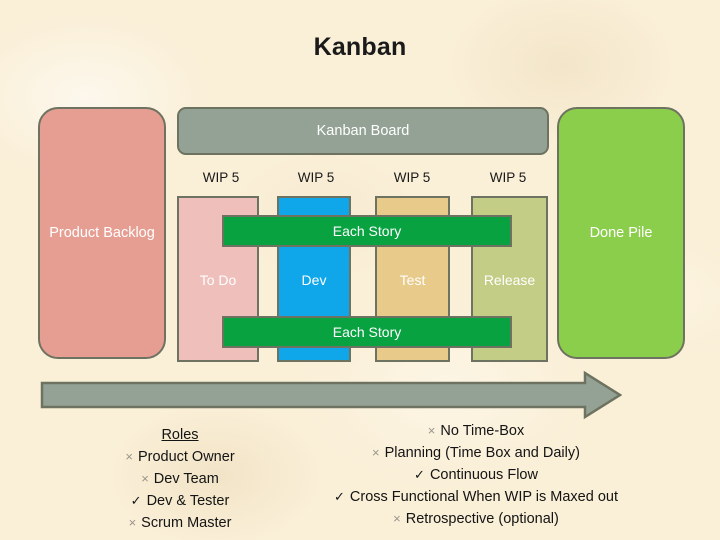  I want to click on roles-item-1-label: Dev Team, so click(186, 479).